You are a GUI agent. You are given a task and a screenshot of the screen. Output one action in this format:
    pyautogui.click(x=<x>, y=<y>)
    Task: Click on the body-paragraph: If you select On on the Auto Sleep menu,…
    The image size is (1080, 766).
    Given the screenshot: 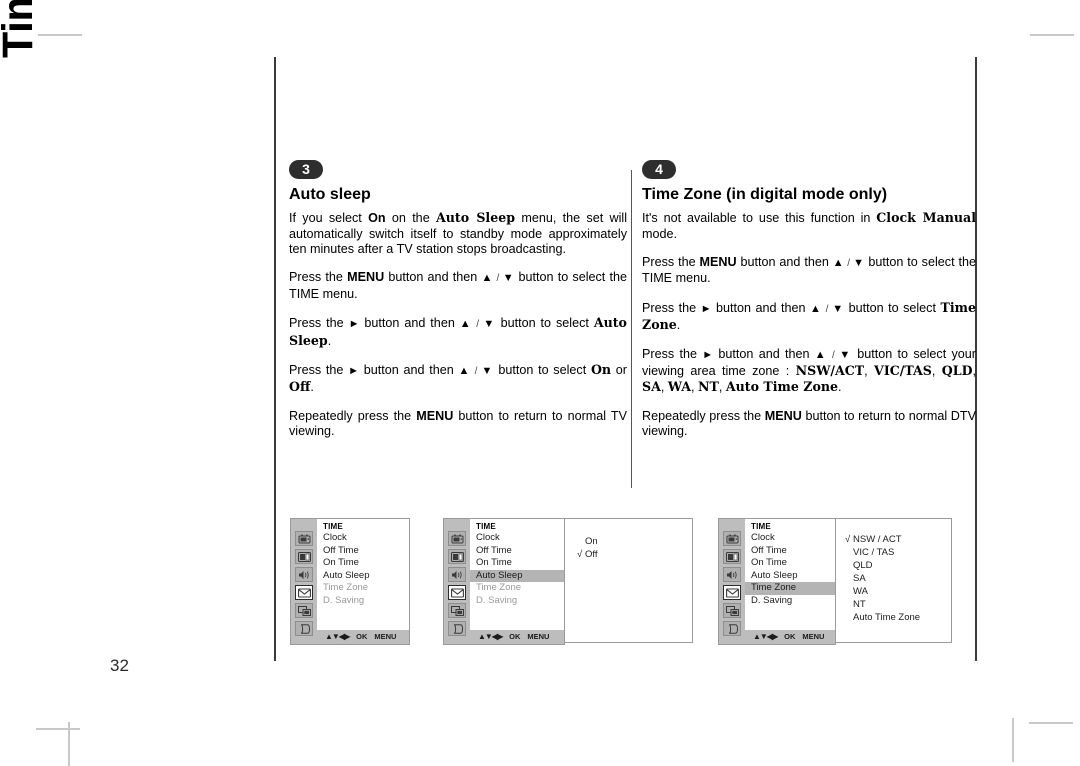 What is the action you would take?
    pyautogui.click(x=458, y=233)
    